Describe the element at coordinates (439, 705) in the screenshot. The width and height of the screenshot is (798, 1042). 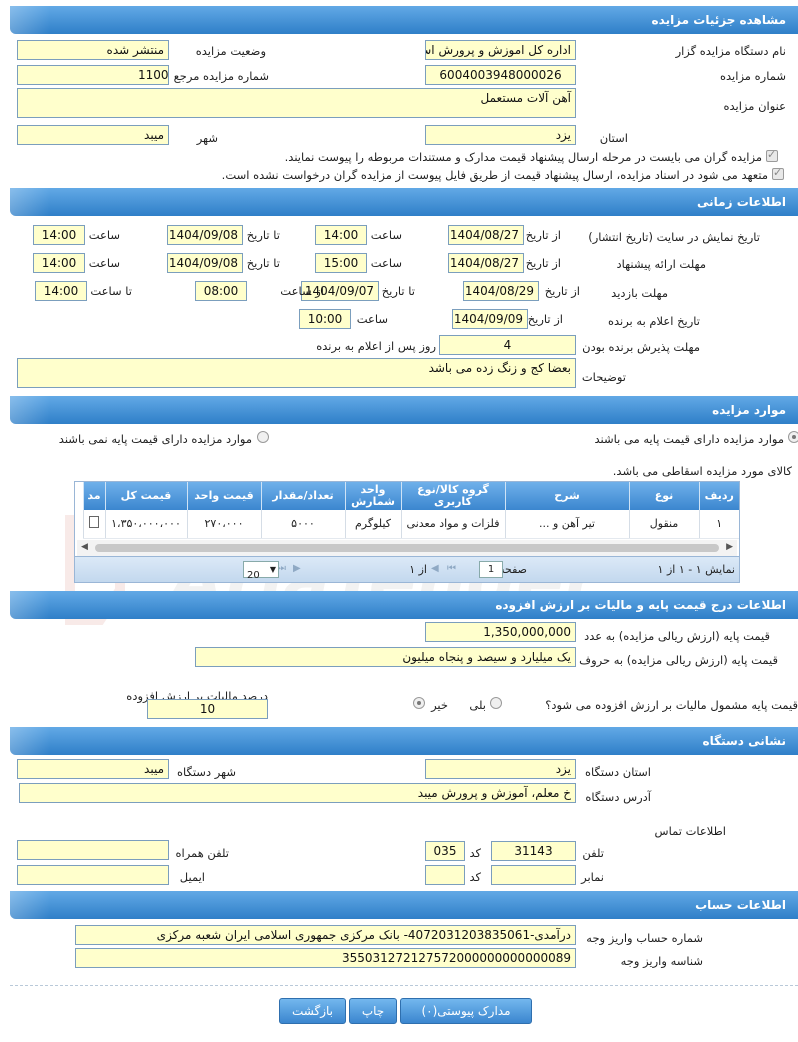
I see `vat-no-text: خیر` at that location.